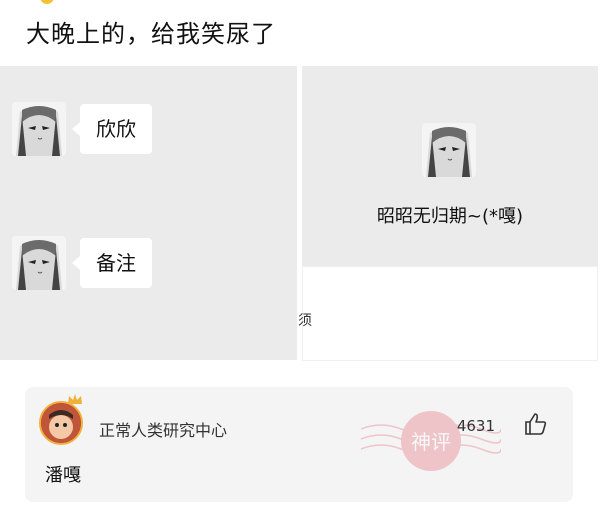  Describe the element at coordinates (450, 313) in the screenshot. I see `contact-card-blank` at that location.